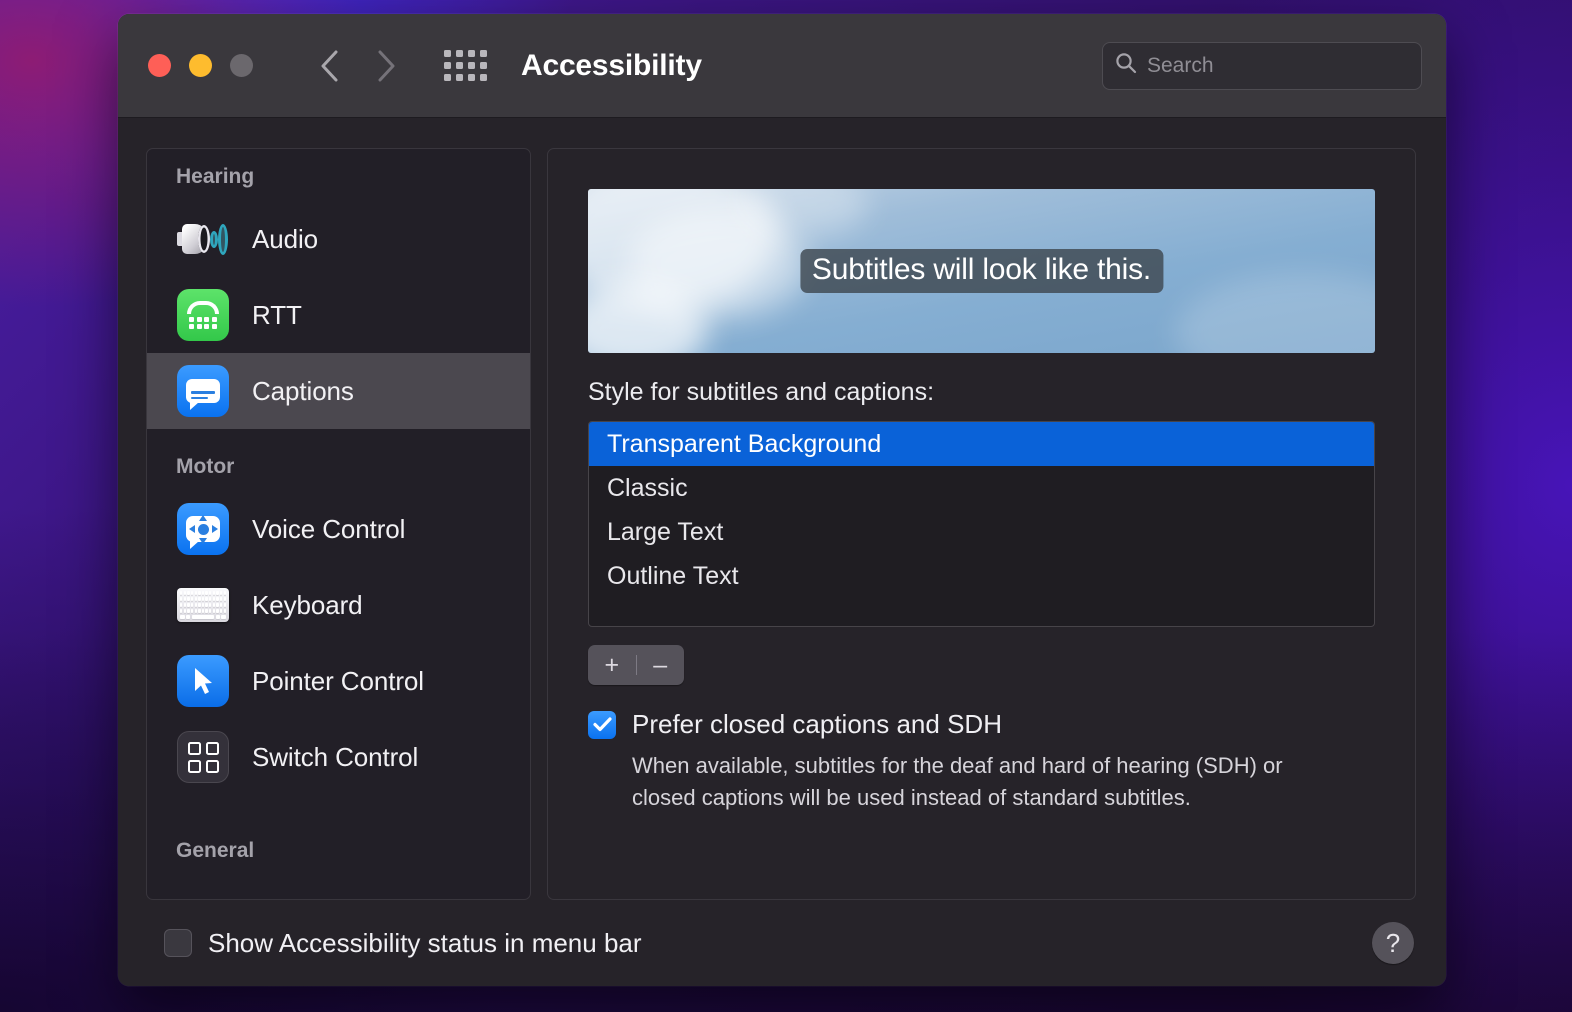 This screenshot has height=1012, width=1572. I want to click on style-option-large-text: Large Text, so click(981, 532).